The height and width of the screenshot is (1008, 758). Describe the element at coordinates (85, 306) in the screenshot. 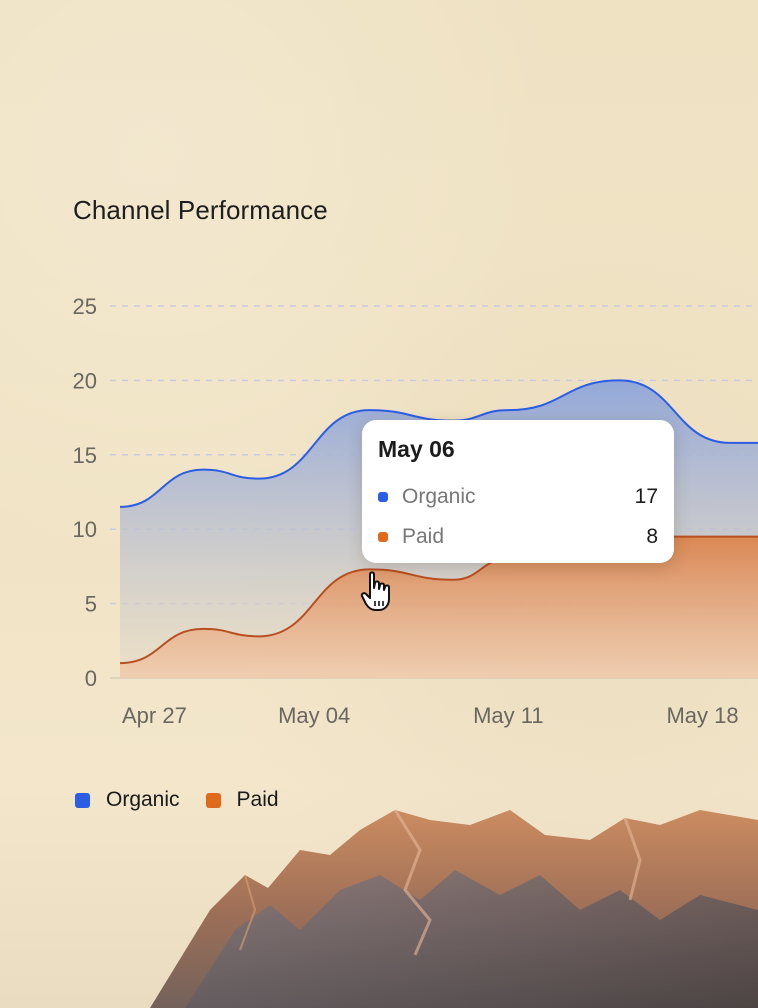

I see `y-tick-label: 25` at that location.